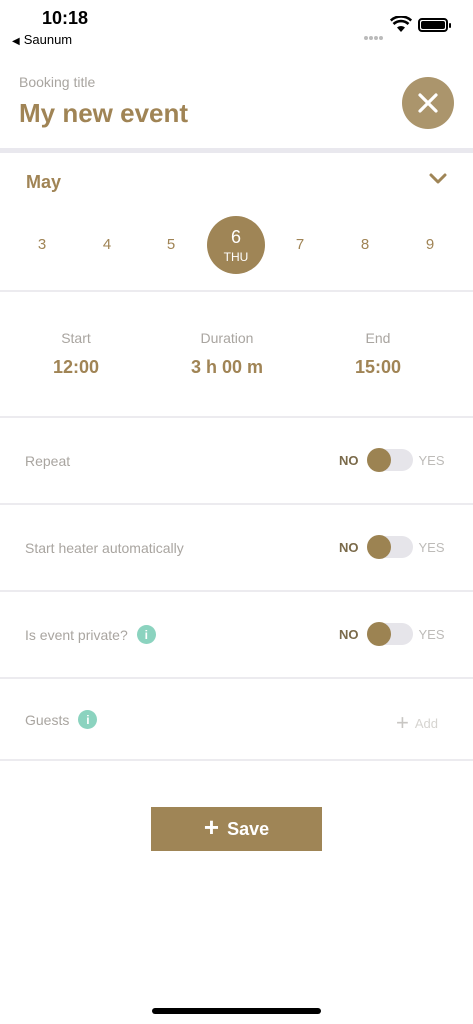 The width and height of the screenshot is (473, 1024). I want to click on month-label: May, so click(43, 182).